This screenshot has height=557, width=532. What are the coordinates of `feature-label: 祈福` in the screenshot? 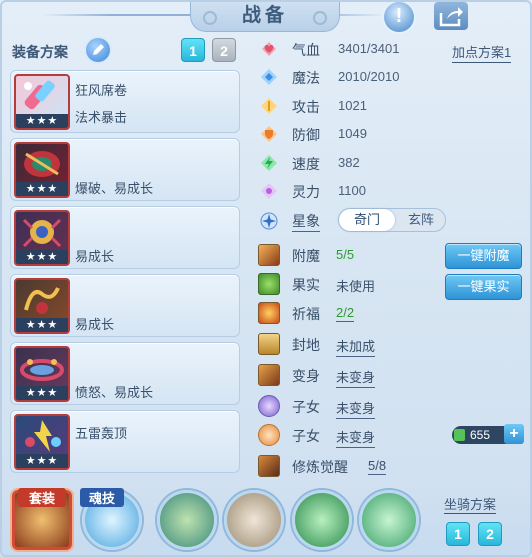 It's located at (306, 314).